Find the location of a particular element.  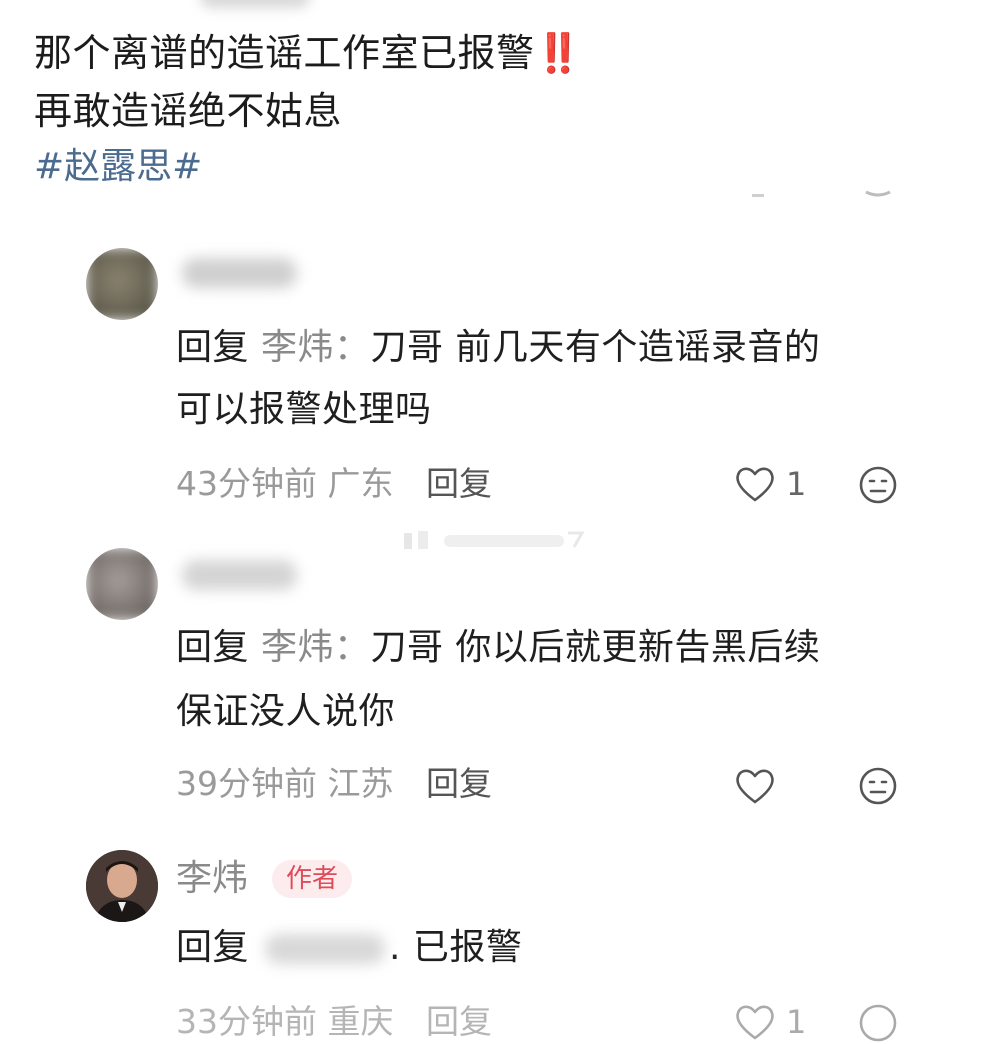

comment-text: 回复 李炜：刀哥 前几天有个造谣录音的 is located at coordinates (498, 348).